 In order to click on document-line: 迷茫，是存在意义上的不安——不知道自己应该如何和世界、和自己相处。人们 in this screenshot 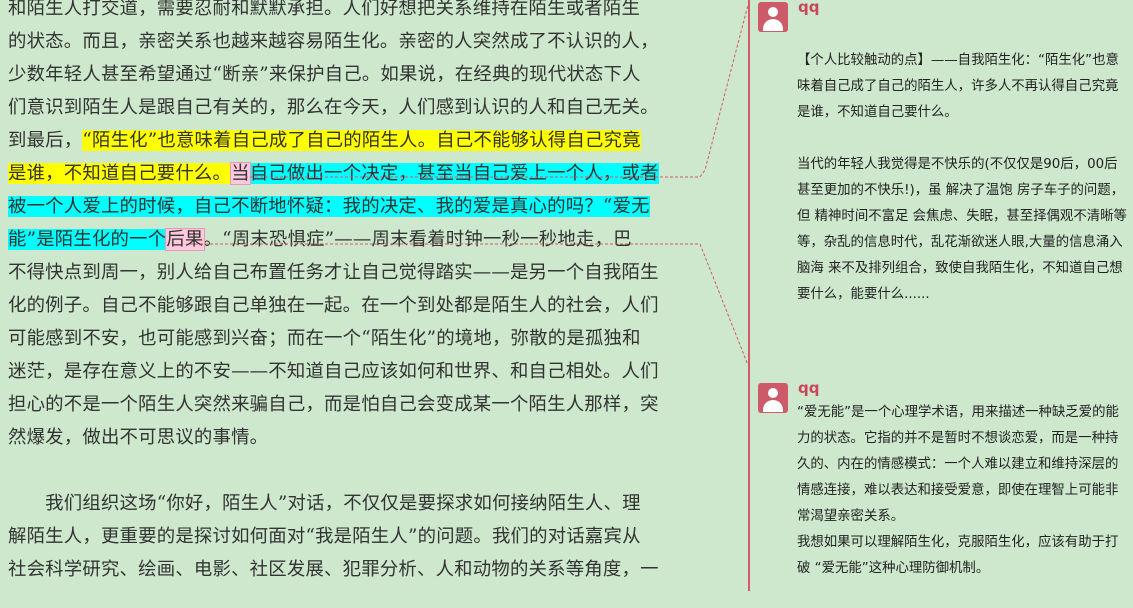, I will do `click(333, 372)`.